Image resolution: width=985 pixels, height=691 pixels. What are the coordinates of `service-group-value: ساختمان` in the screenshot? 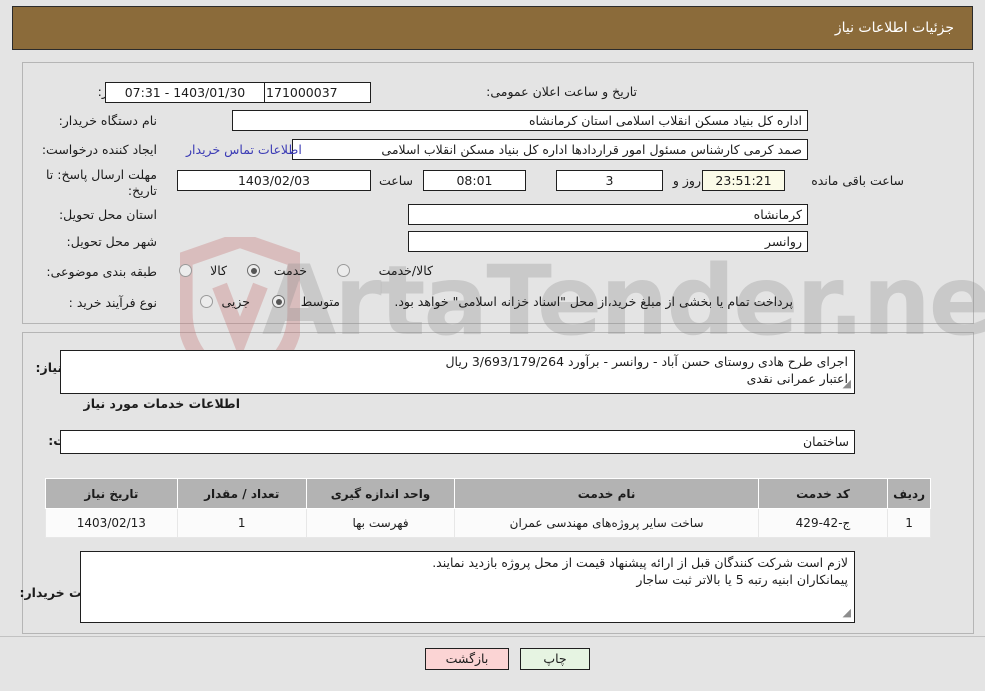 It's located at (457, 442).